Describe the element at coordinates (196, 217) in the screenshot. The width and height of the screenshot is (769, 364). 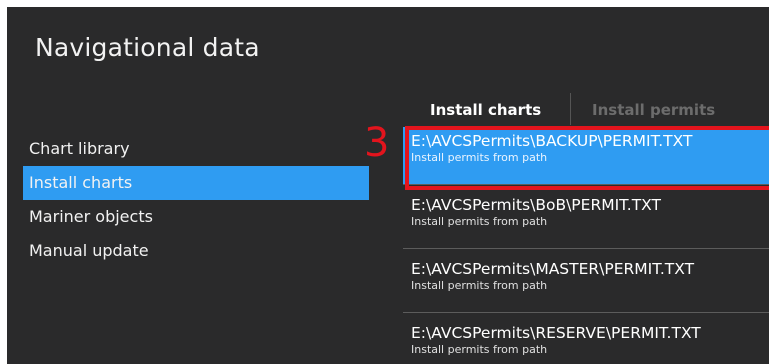
I see `sidebar-item-mariner-objects: Mariner objects` at that location.